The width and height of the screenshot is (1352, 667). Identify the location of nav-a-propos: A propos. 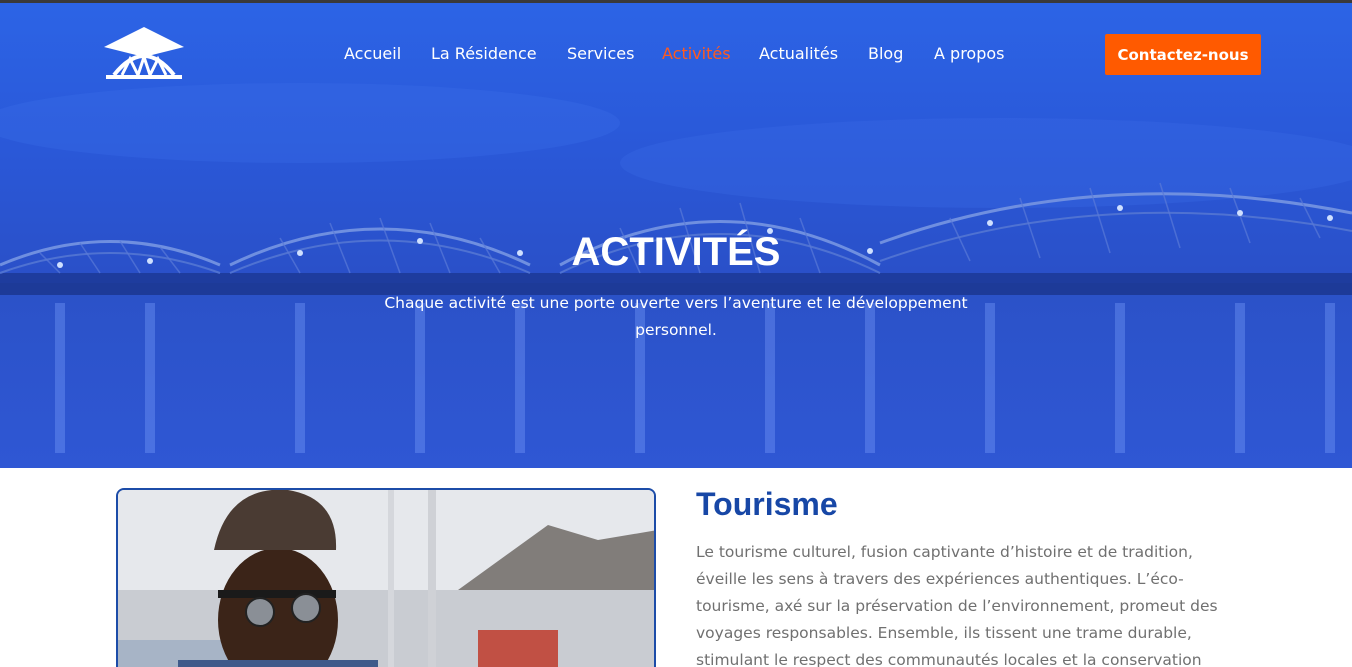
(969, 54).